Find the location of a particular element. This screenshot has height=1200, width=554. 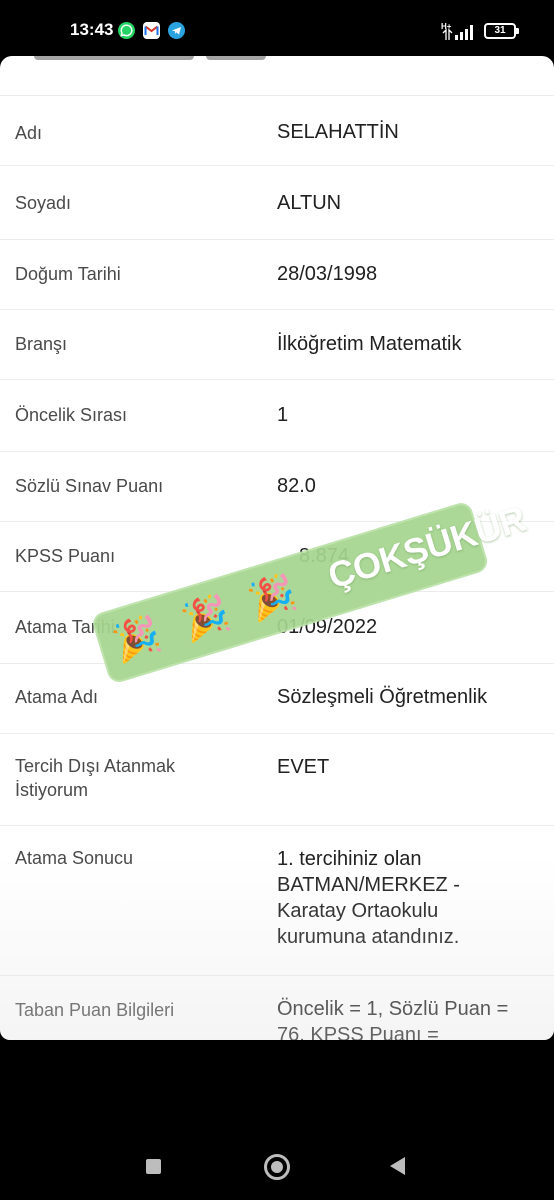

row-label: Adı is located at coordinates (29, 133).